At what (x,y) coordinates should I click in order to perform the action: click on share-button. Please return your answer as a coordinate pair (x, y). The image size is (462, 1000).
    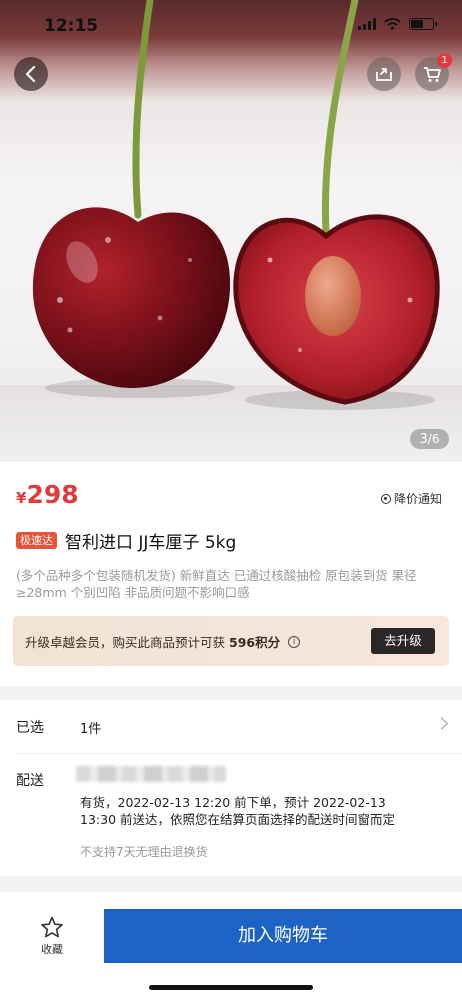
    Looking at the image, I should click on (384, 74).